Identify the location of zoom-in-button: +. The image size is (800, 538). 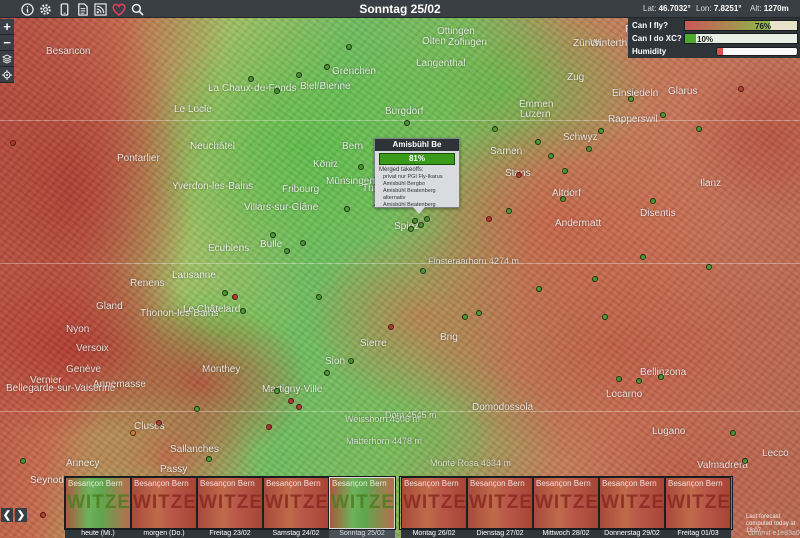
(7, 27).